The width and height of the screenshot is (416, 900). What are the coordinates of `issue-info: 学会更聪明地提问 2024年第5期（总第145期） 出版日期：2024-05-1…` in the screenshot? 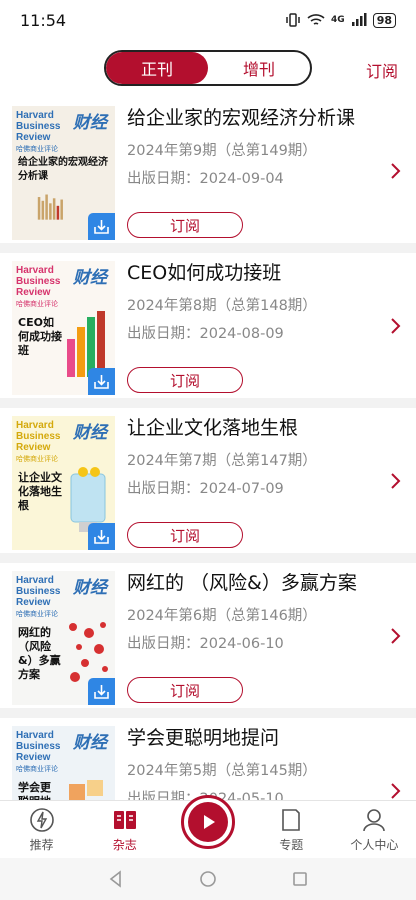 It's located at (252, 762).